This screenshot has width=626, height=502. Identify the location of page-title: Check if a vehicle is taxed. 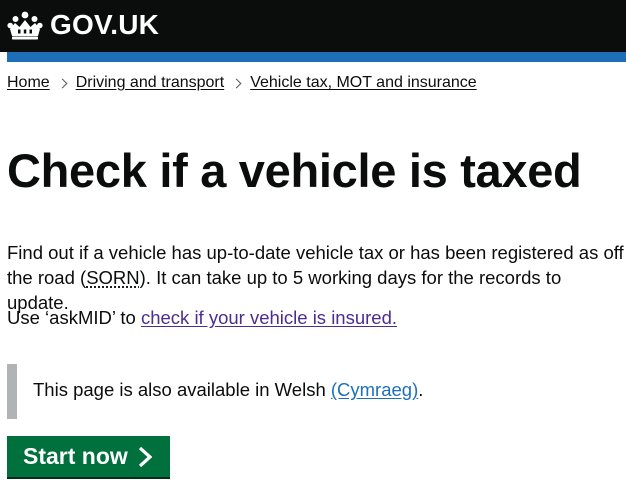
(294, 170).